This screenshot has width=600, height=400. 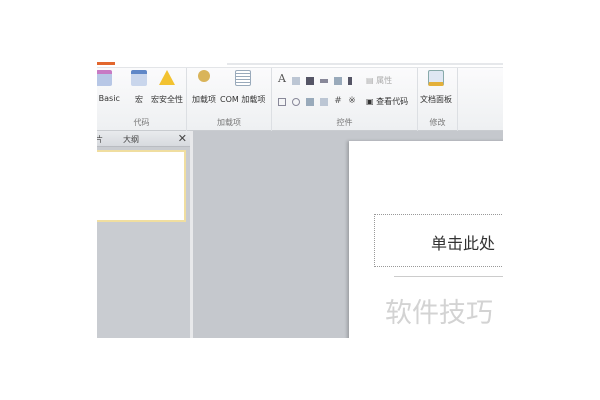 What do you see at coordinates (106, 63) in the screenshot?
I see `file-tab-accent` at bounding box center [106, 63].